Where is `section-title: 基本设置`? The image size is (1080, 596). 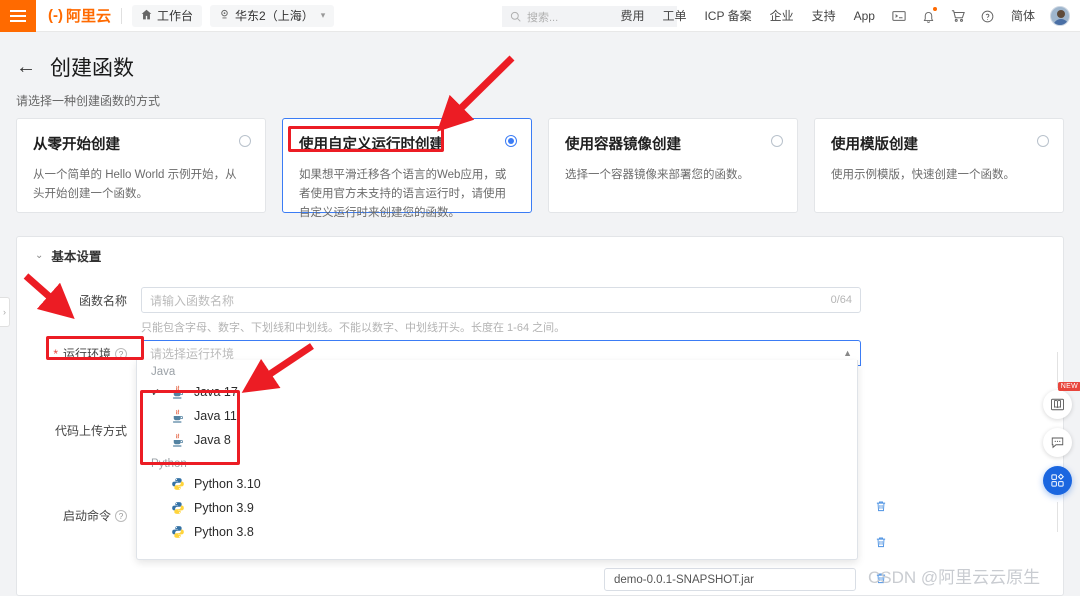 section-title: 基本设置 is located at coordinates (76, 257).